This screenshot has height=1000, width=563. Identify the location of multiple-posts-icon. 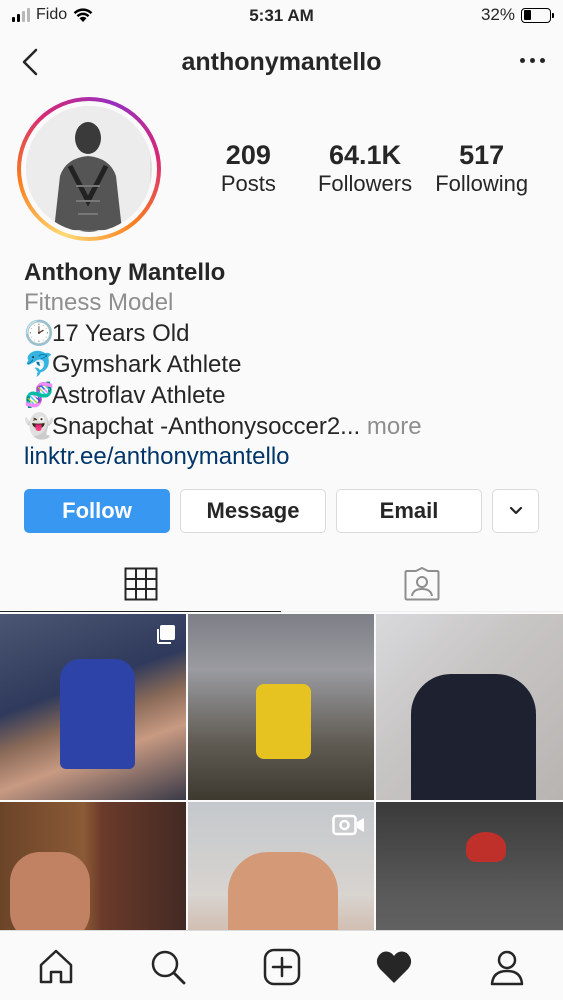
(166, 634).